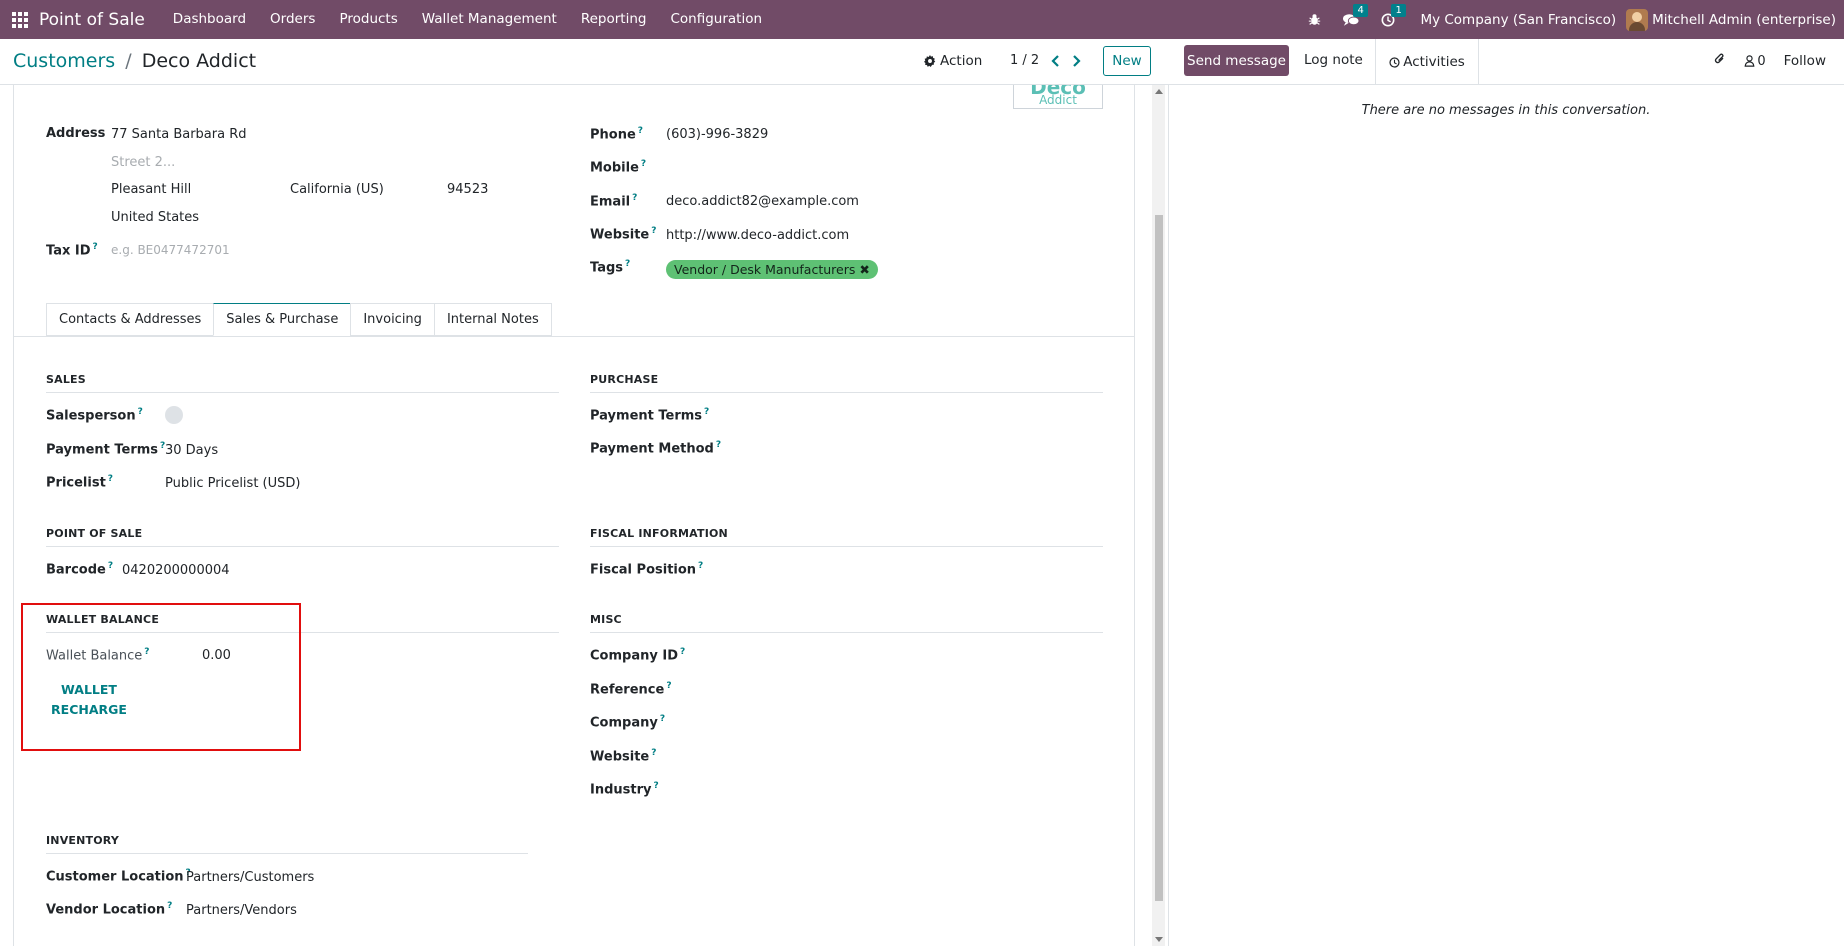 Image resolution: width=1844 pixels, height=946 pixels. Describe the element at coordinates (241, 910) in the screenshot. I see `vendor-location-field: Partners/Vendors` at that location.